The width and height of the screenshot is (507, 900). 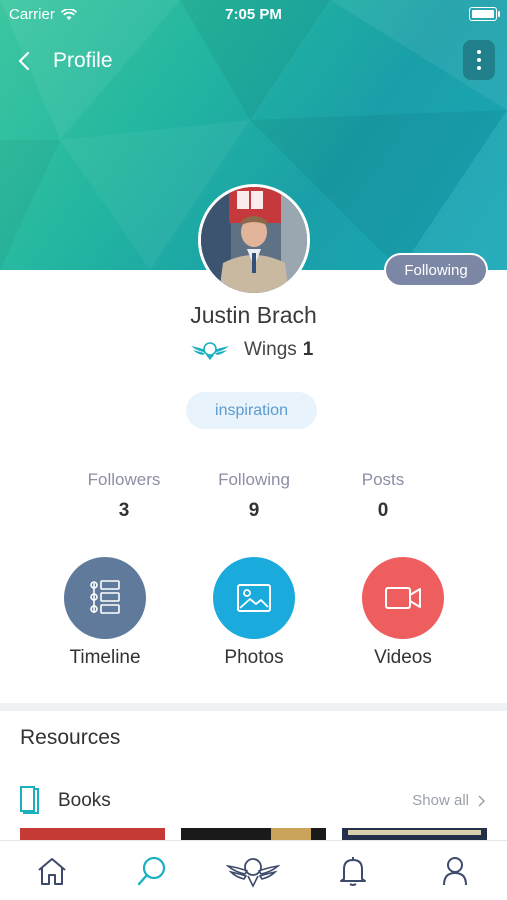 I want to click on tab-bar, so click(x=253, y=870).